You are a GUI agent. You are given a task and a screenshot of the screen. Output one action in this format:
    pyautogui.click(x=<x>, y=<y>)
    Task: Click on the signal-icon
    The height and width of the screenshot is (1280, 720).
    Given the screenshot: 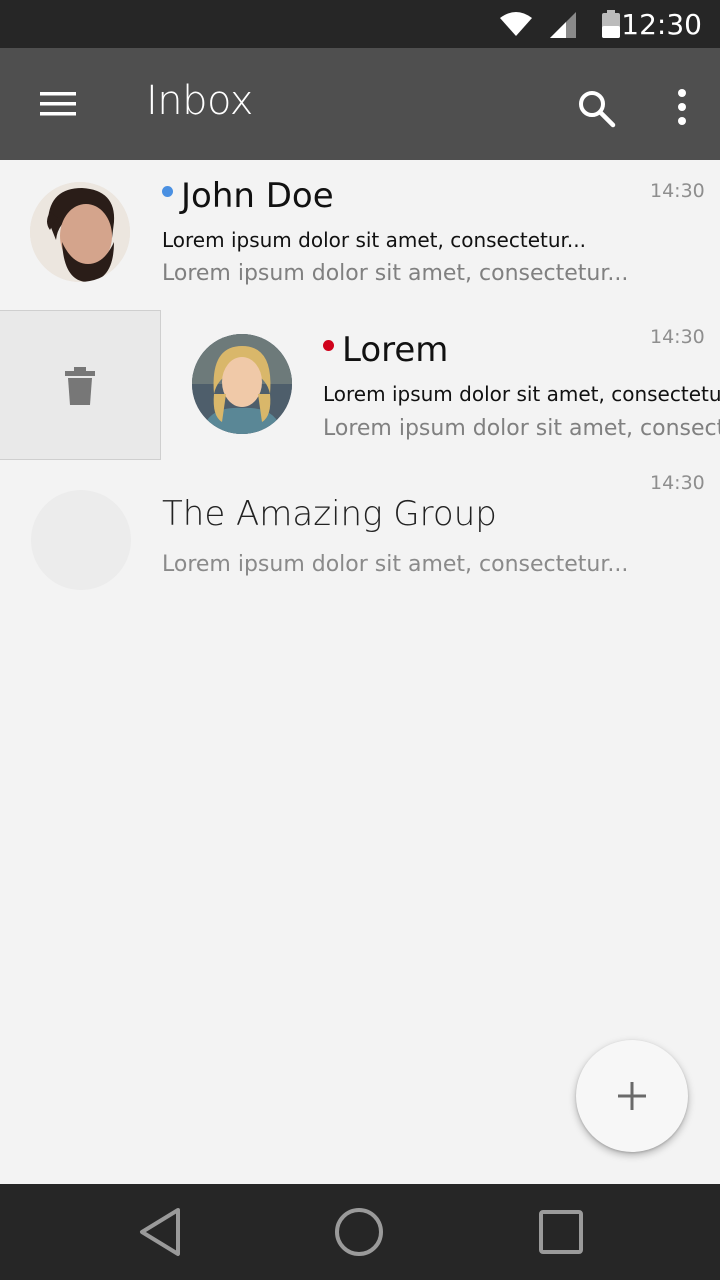 What is the action you would take?
    pyautogui.click(x=563, y=27)
    